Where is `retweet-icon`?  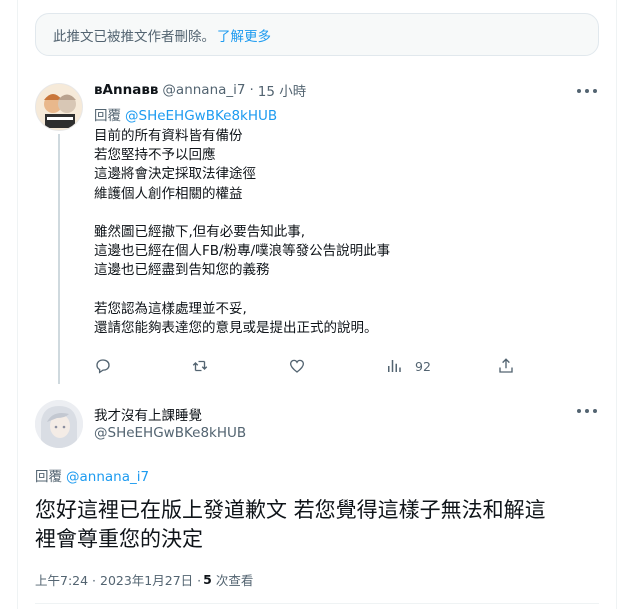
retweet-icon is located at coordinates (200, 366).